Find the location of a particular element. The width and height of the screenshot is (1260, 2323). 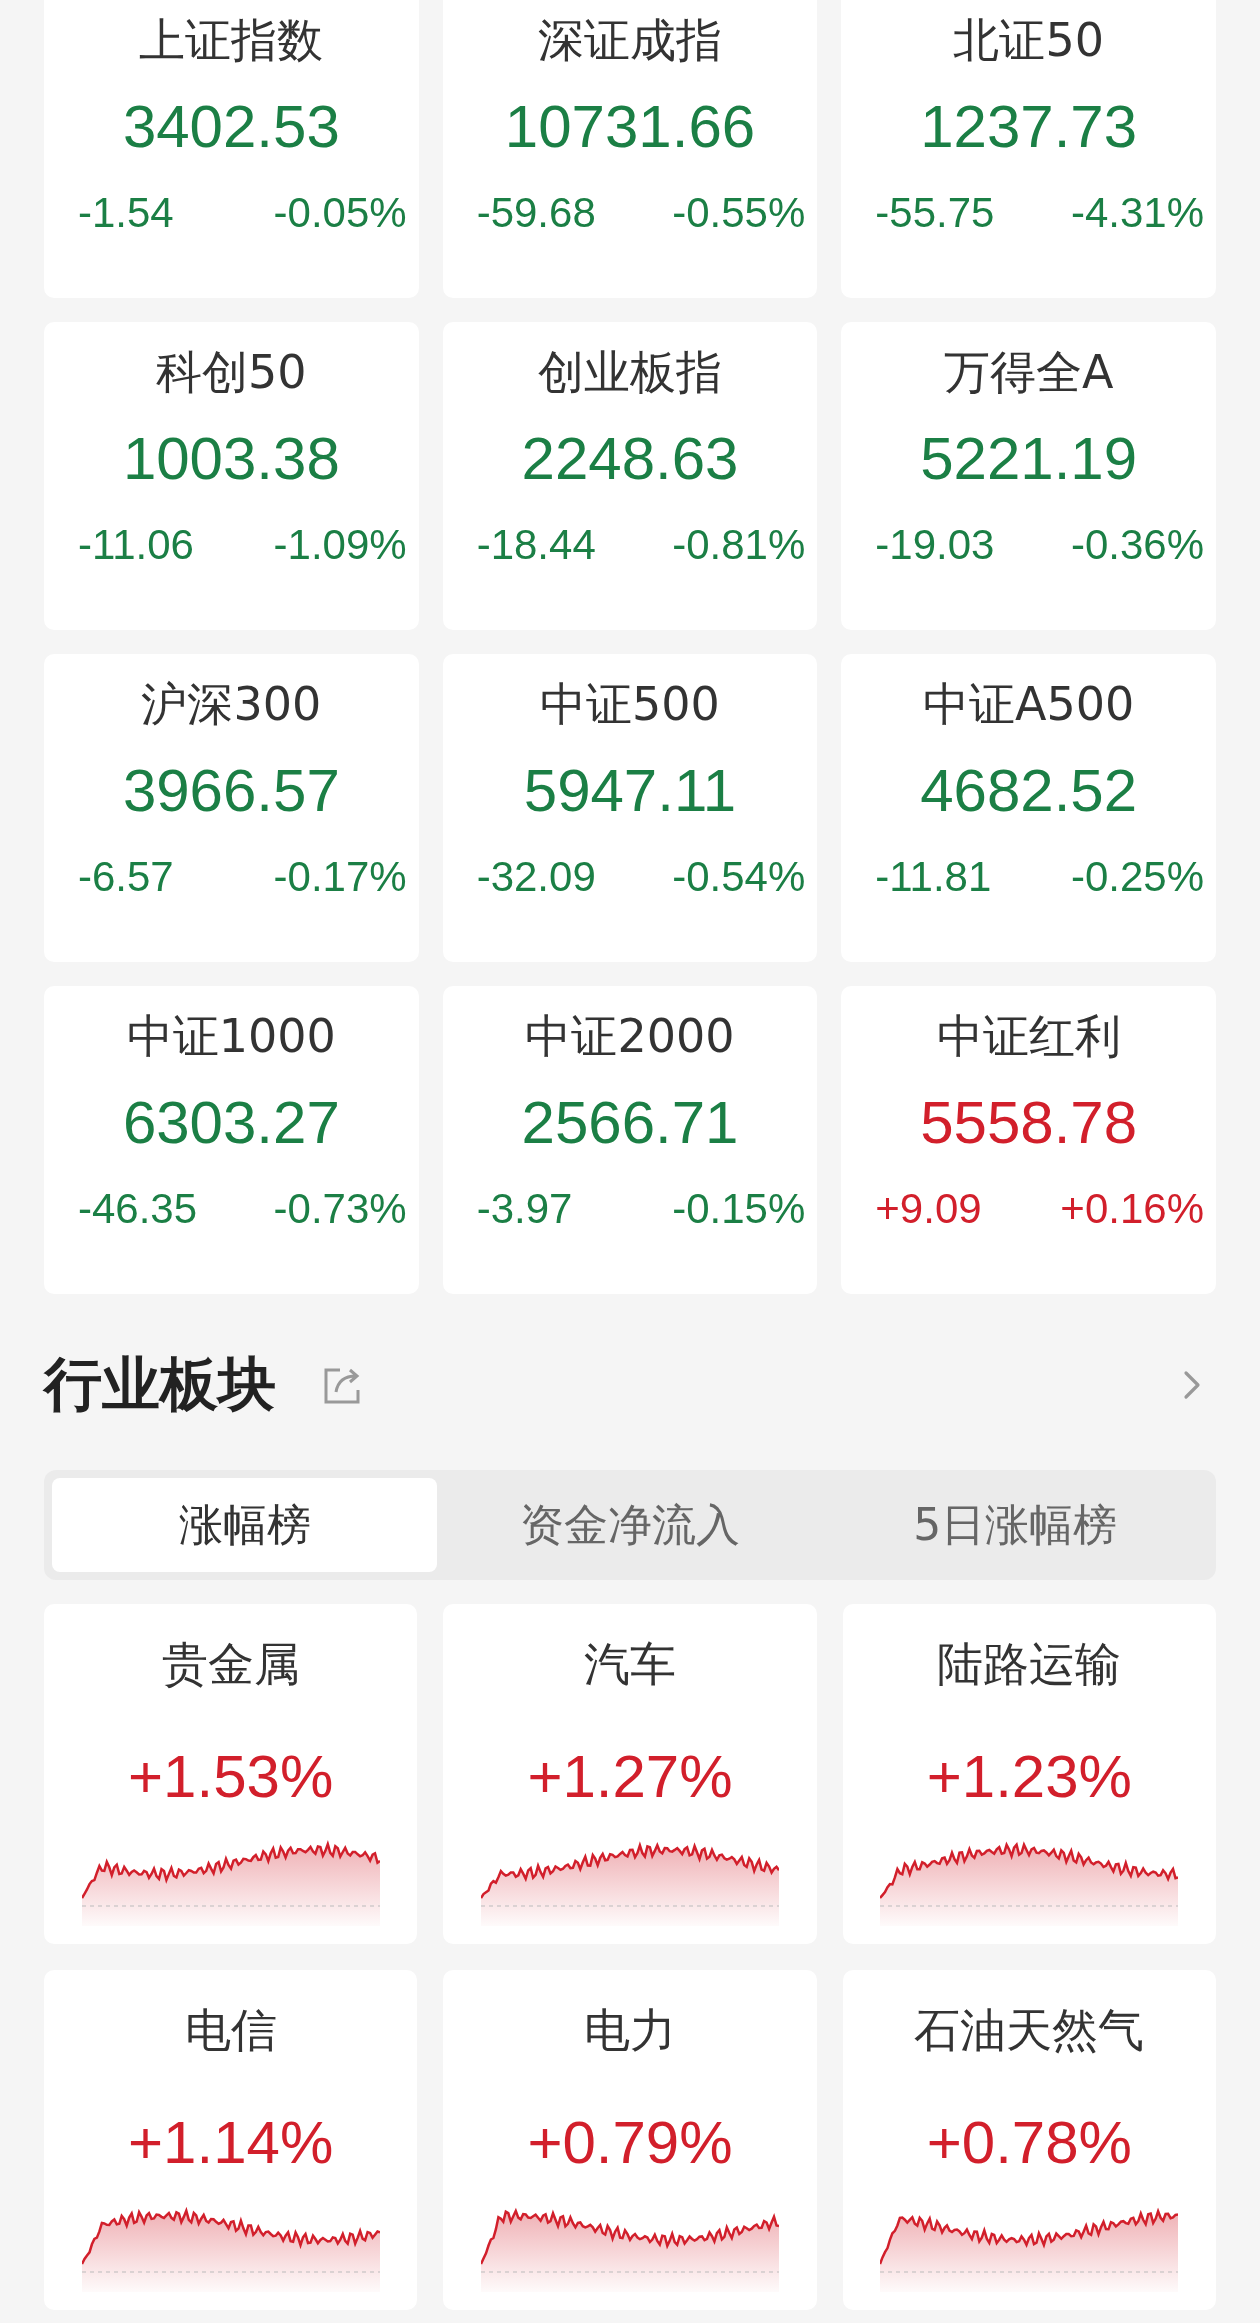

index-value: 1003.38 is located at coordinates (231, 459).